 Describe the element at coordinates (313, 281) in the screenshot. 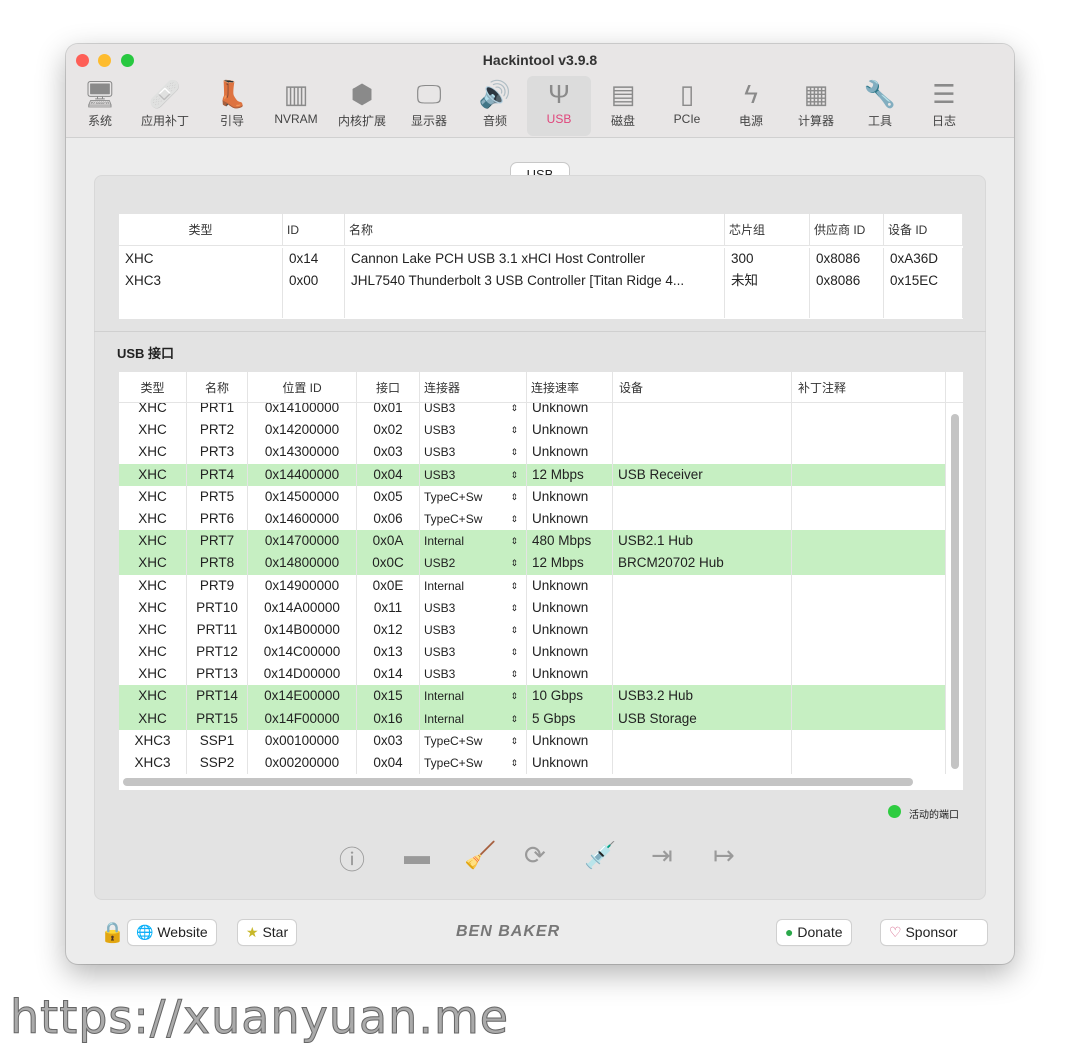

I see `controller-cell: 0x00` at that location.